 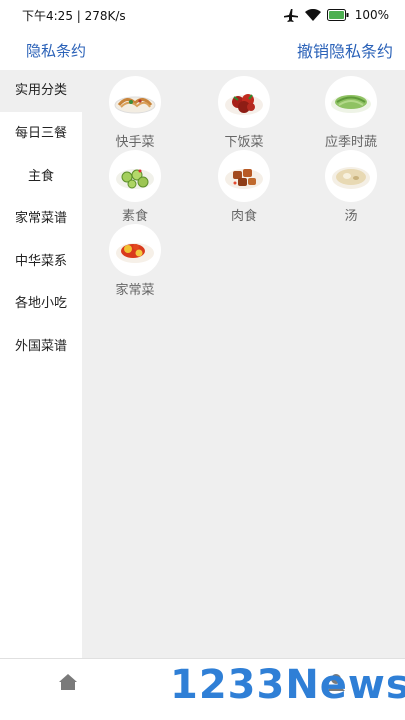 I want to click on sidebar-item-foreign-recipes: 外国菜谱, so click(x=41, y=347).